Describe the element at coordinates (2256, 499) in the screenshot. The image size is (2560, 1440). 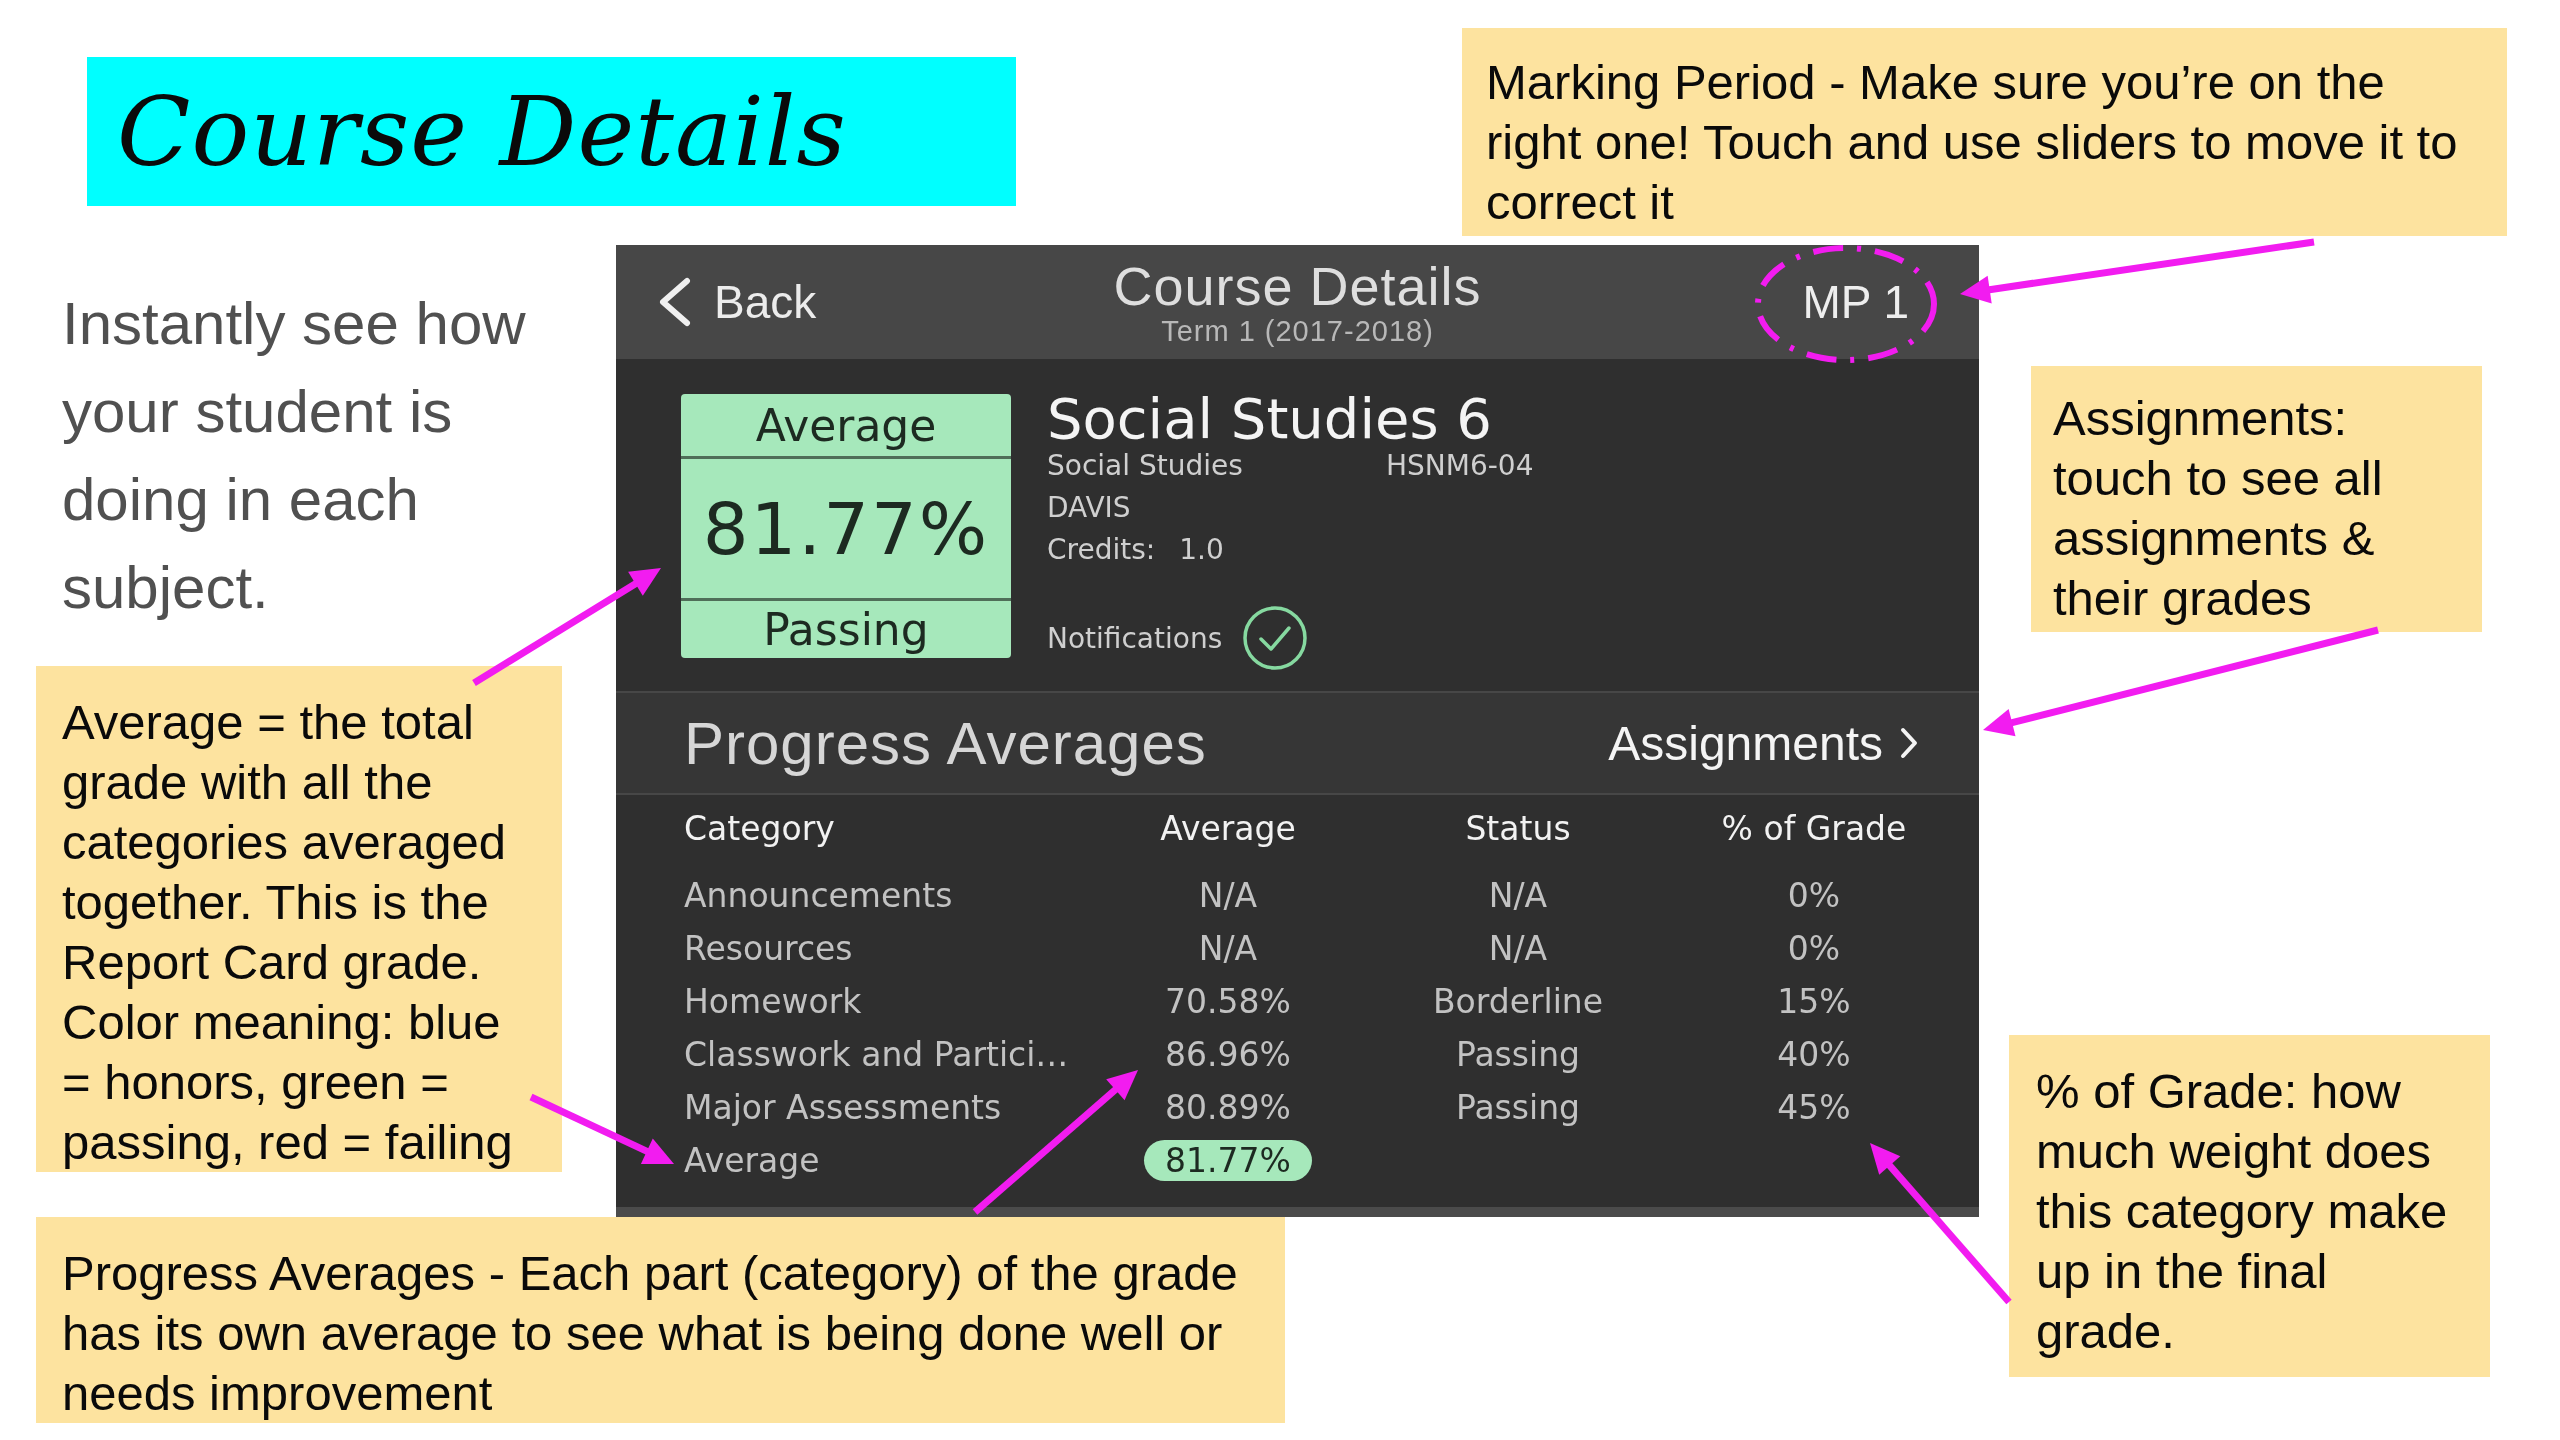
I see `callout-note: Assignments: touch to see all assignments & their grades` at that location.